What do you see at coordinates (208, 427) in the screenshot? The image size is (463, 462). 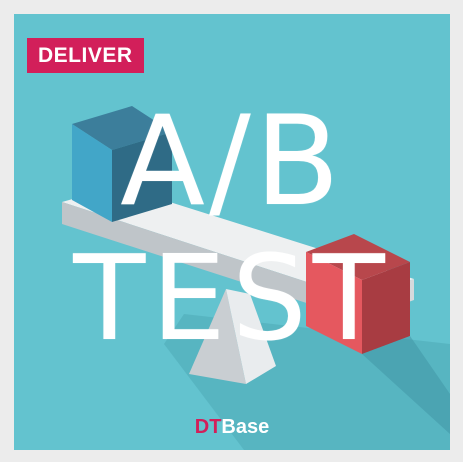 I see `brand-prefix: DT` at bounding box center [208, 427].